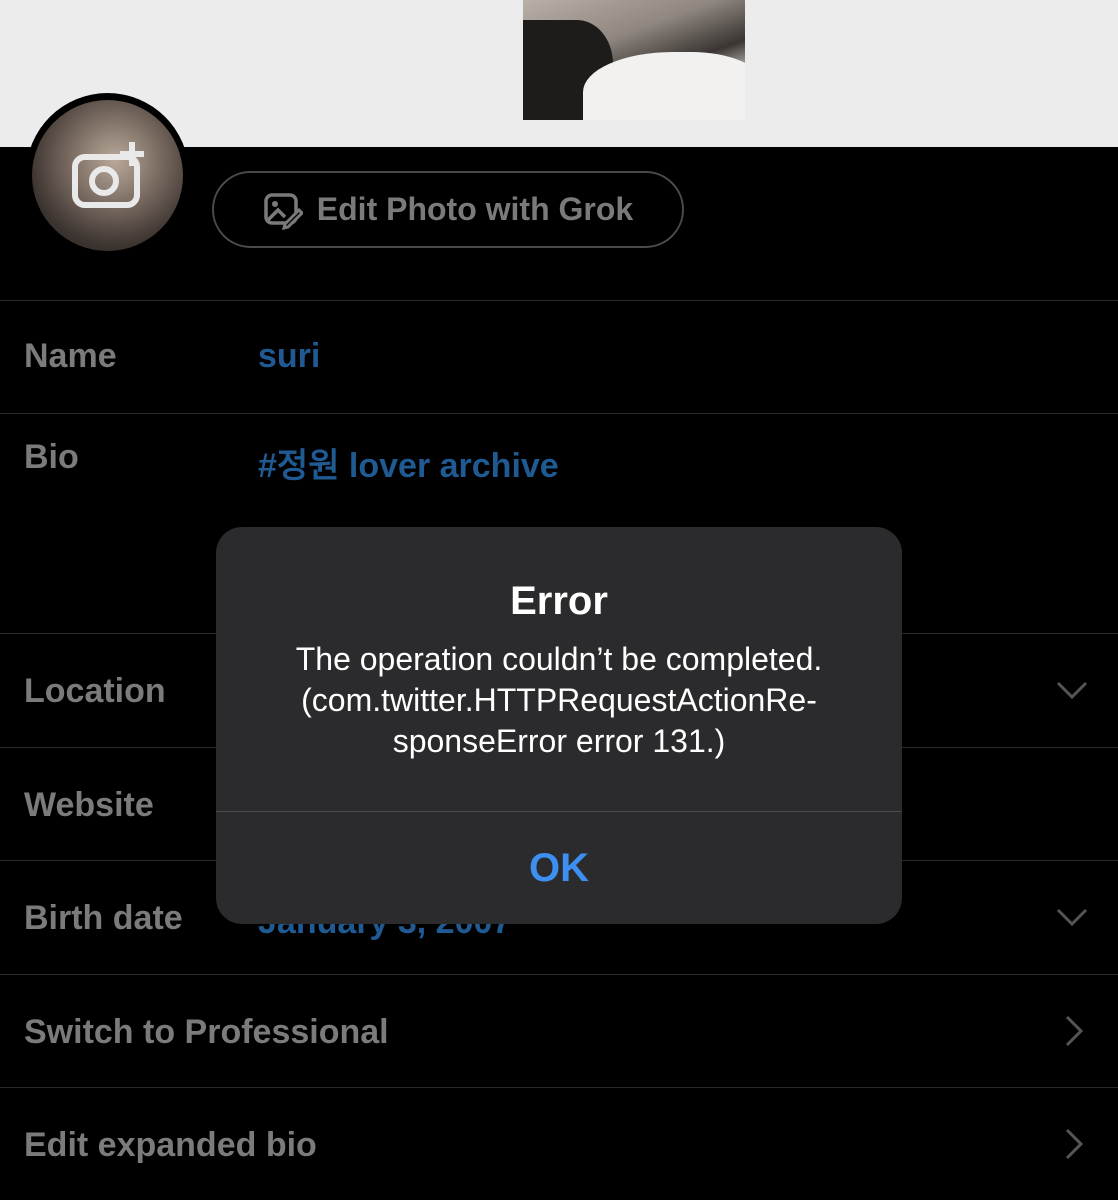 The image size is (1118, 1200). What do you see at coordinates (559, 356) in the screenshot?
I see `name-row: Name suri` at bounding box center [559, 356].